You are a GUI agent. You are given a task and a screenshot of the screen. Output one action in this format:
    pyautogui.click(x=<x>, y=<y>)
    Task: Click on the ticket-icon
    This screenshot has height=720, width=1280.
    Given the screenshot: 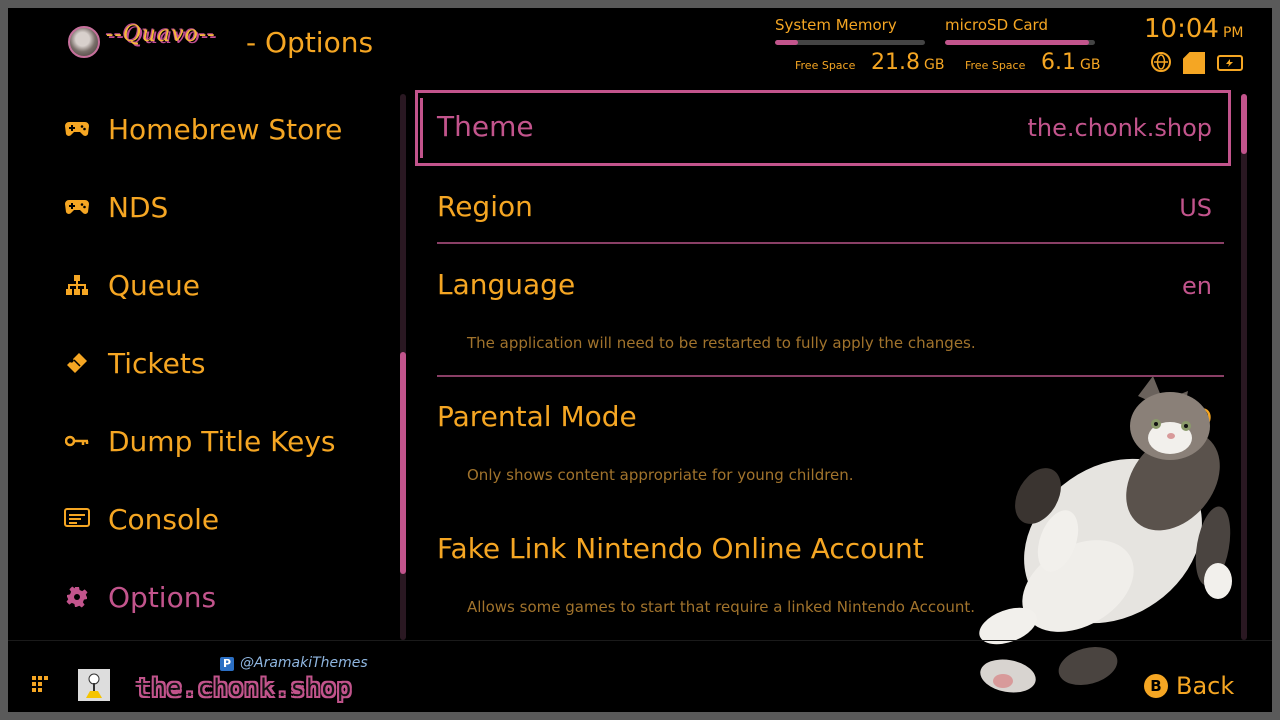 What is the action you would take?
    pyautogui.click(x=77, y=363)
    